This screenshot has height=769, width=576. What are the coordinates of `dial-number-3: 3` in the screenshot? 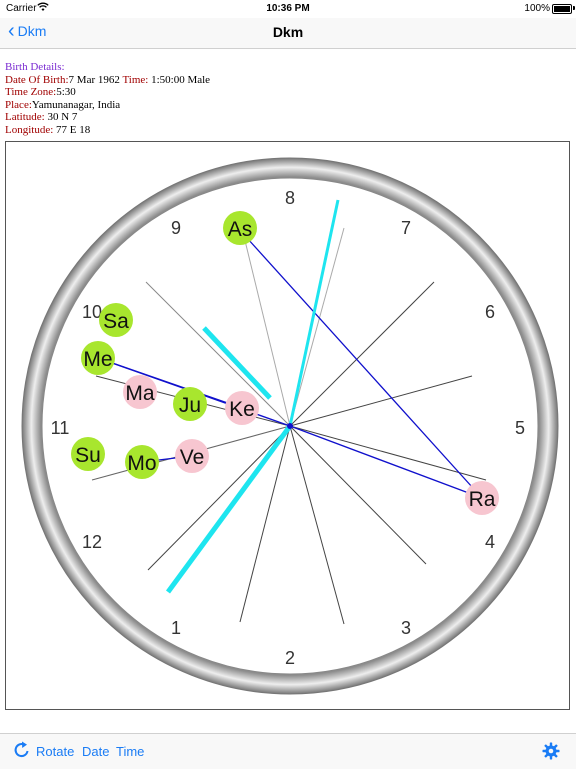 It's located at (406, 628).